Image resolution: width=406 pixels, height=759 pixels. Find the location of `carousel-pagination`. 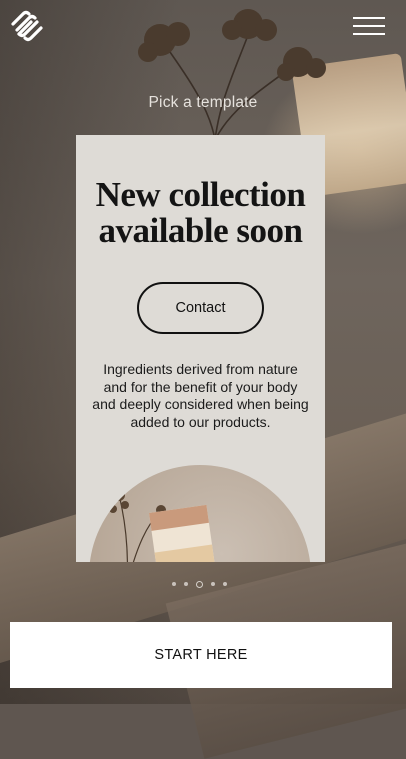

carousel-pagination is located at coordinates (199, 584).